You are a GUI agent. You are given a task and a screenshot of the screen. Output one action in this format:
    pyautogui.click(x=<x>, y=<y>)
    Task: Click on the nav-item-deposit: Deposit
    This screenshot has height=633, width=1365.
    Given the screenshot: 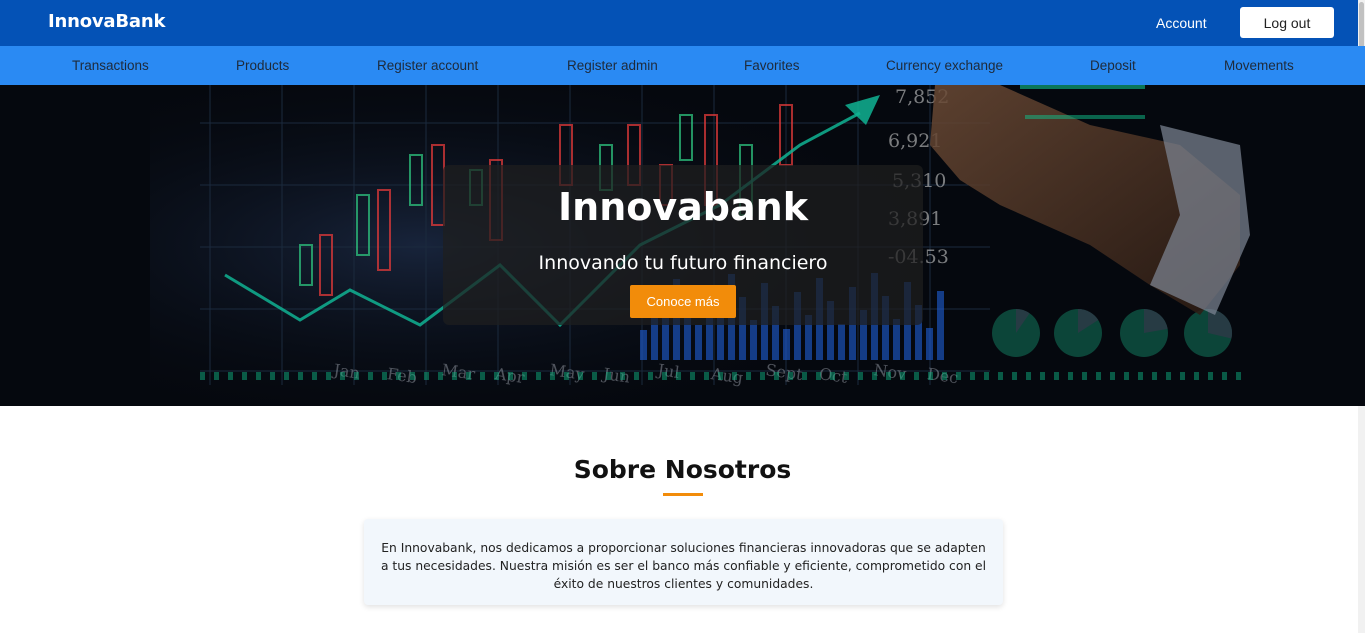 What is the action you would take?
    pyautogui.click(x=1113, y=65)
    